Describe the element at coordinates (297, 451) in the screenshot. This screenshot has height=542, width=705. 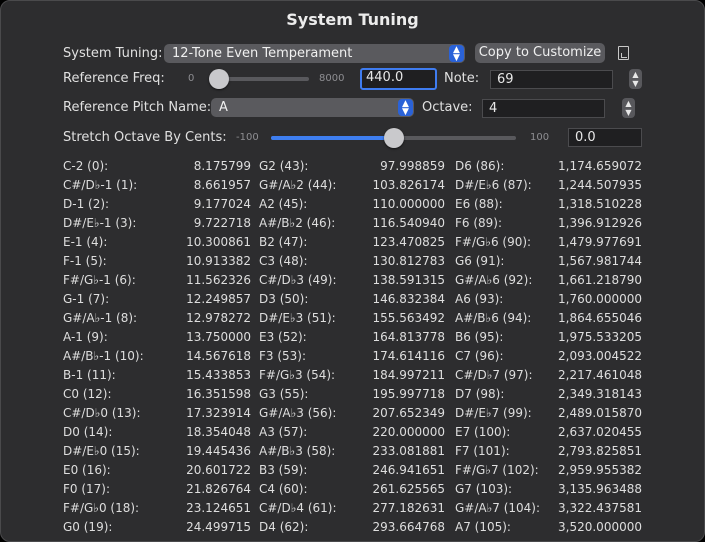
I see `note-name: A#/B♭3 (58):` at that location.